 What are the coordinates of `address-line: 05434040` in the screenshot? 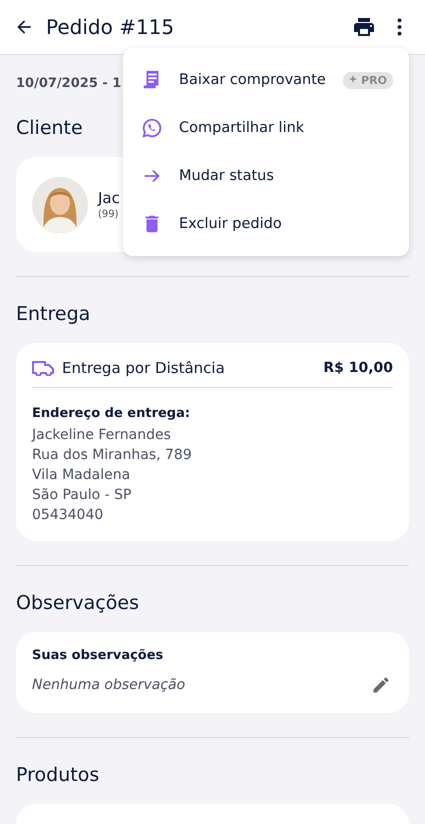 It's located at (68, 515).